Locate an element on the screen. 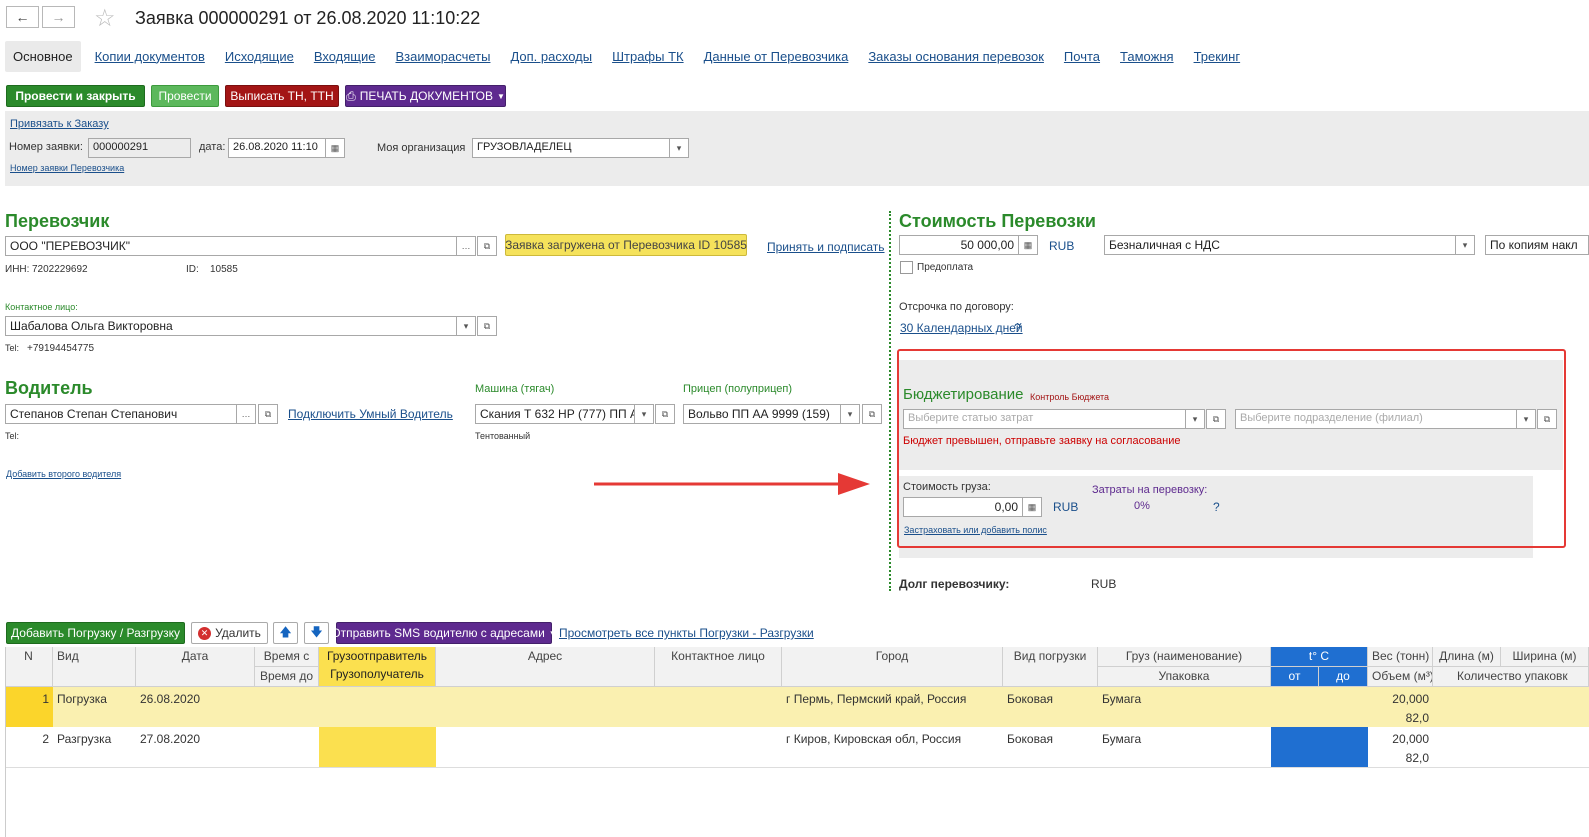  row-shipper-cell is located at coordinates (377, 747).